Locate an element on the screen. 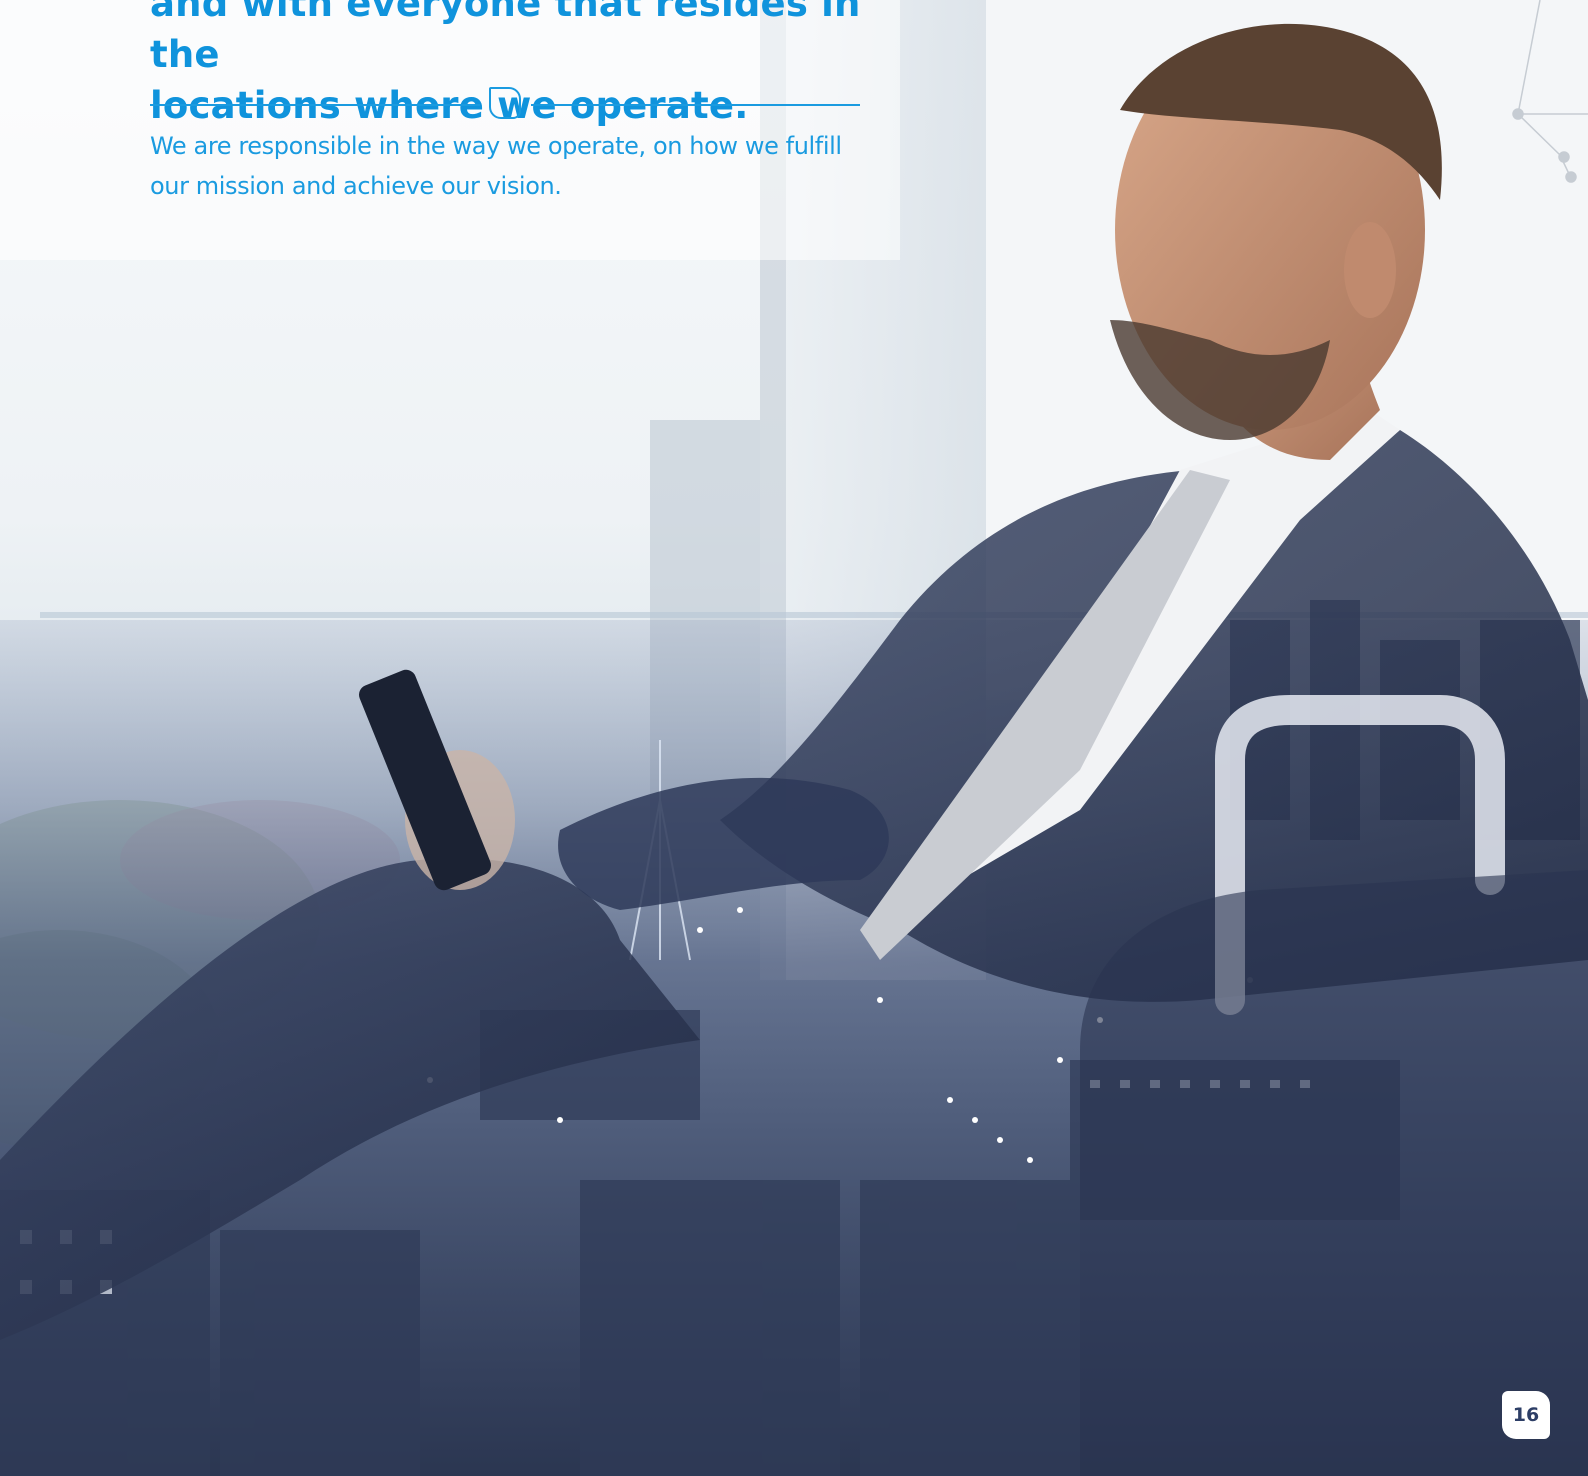  divider-line-right is located at coordinates (695, 105).